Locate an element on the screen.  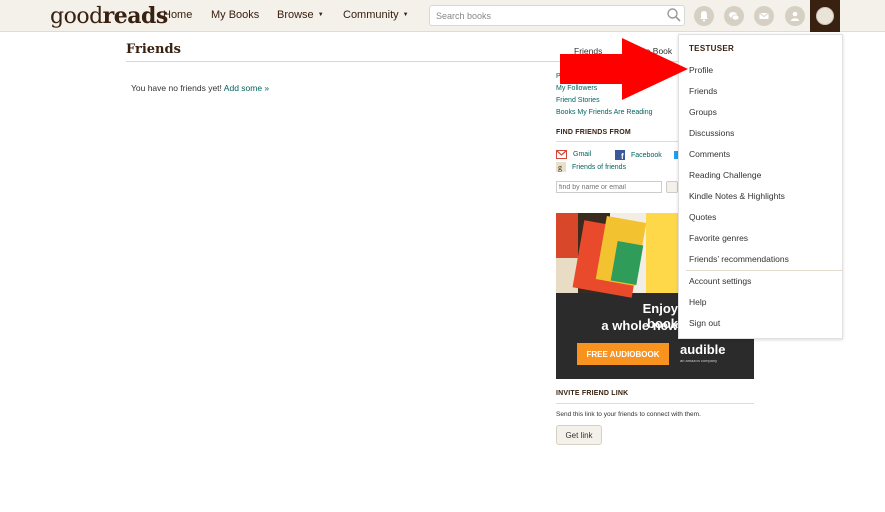
menu-item-sign-out: Sign out is located at coordinates (704, 323).